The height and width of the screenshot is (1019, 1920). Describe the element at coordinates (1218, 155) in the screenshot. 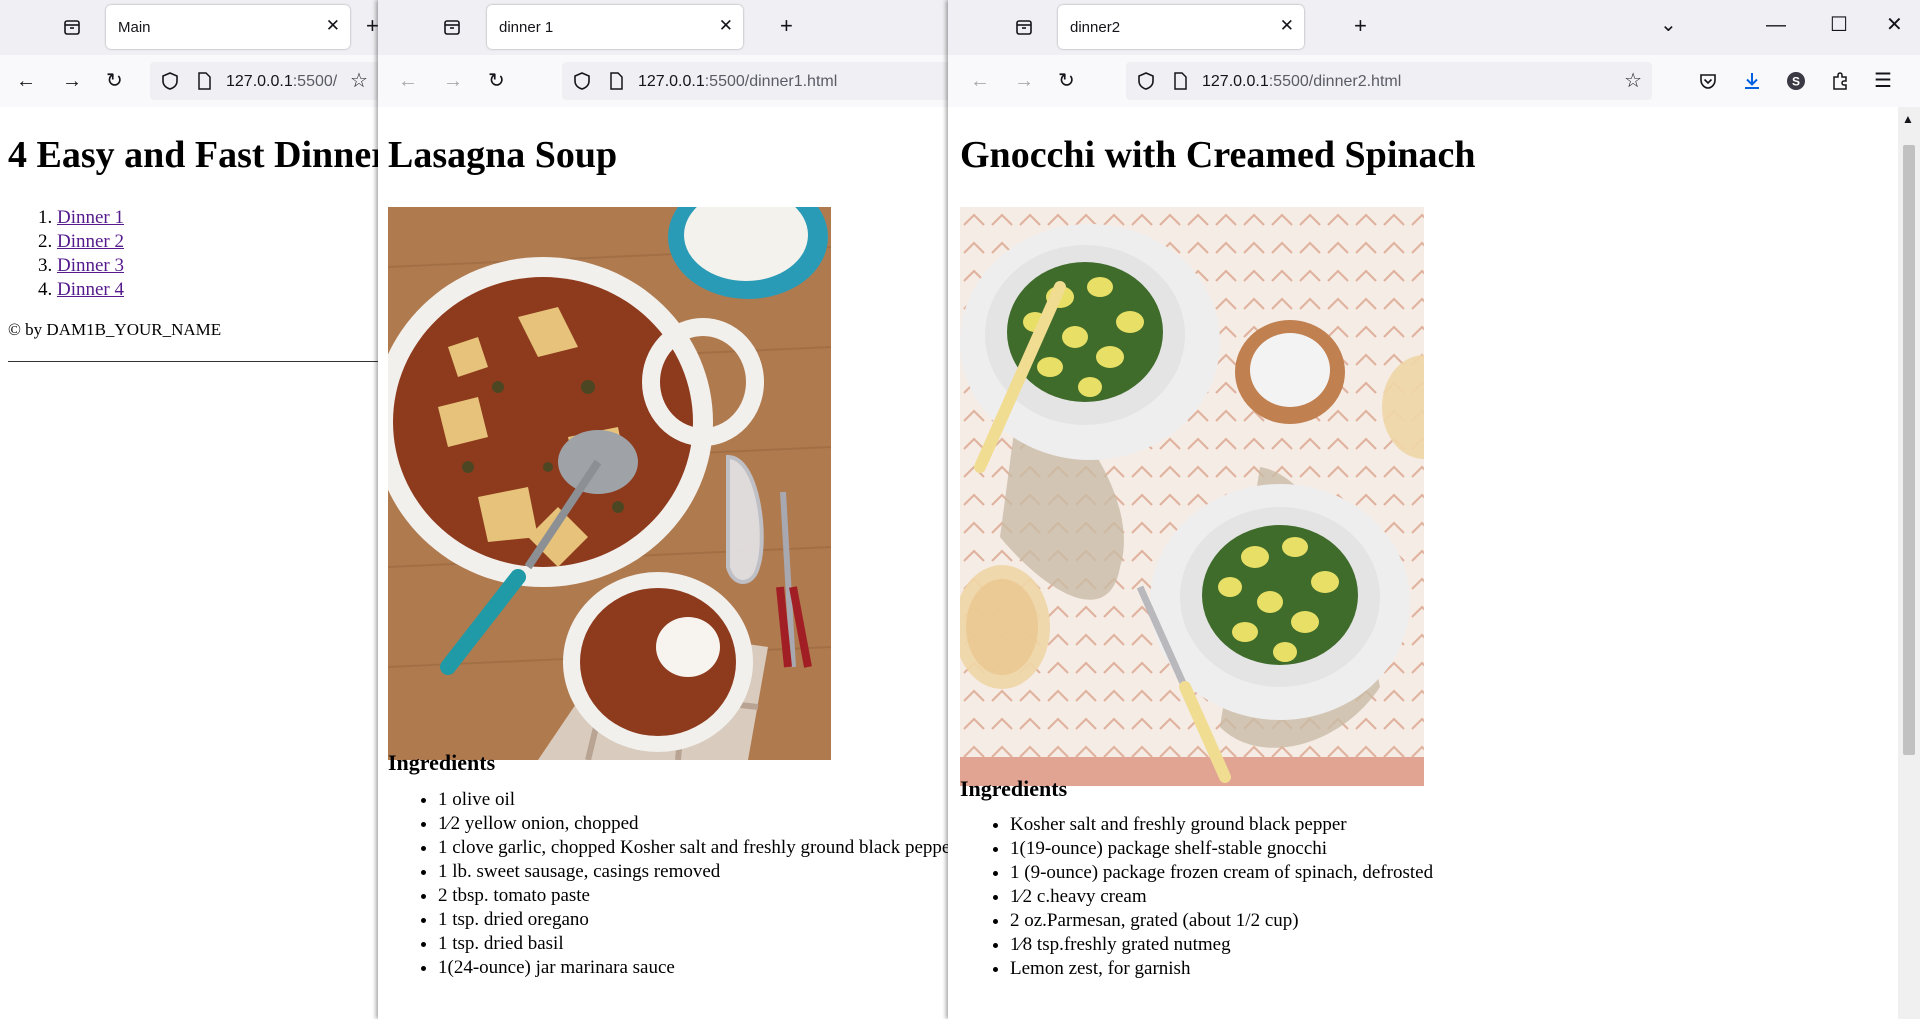

I see `page-title: Gnocchi with Creamed Spinach` at that location.